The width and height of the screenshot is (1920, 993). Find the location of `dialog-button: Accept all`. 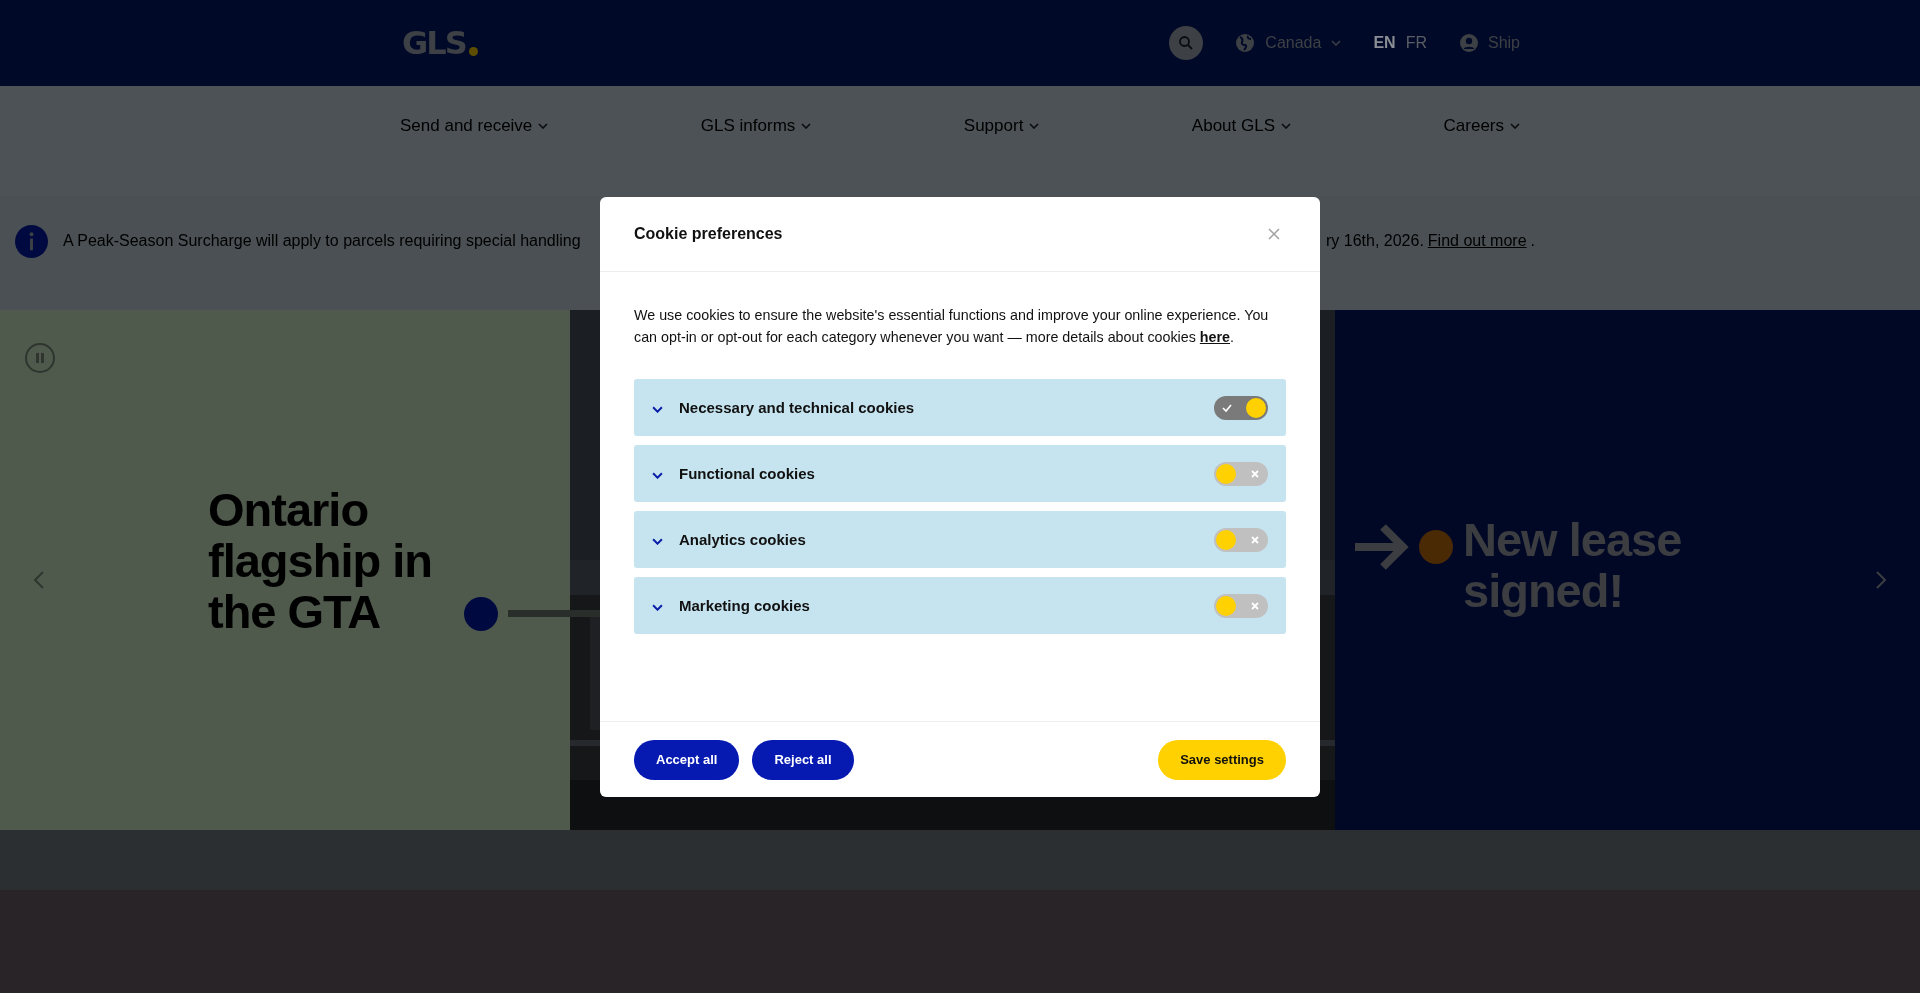

dialog-button: Accept all is located at coordinates (687, 759).